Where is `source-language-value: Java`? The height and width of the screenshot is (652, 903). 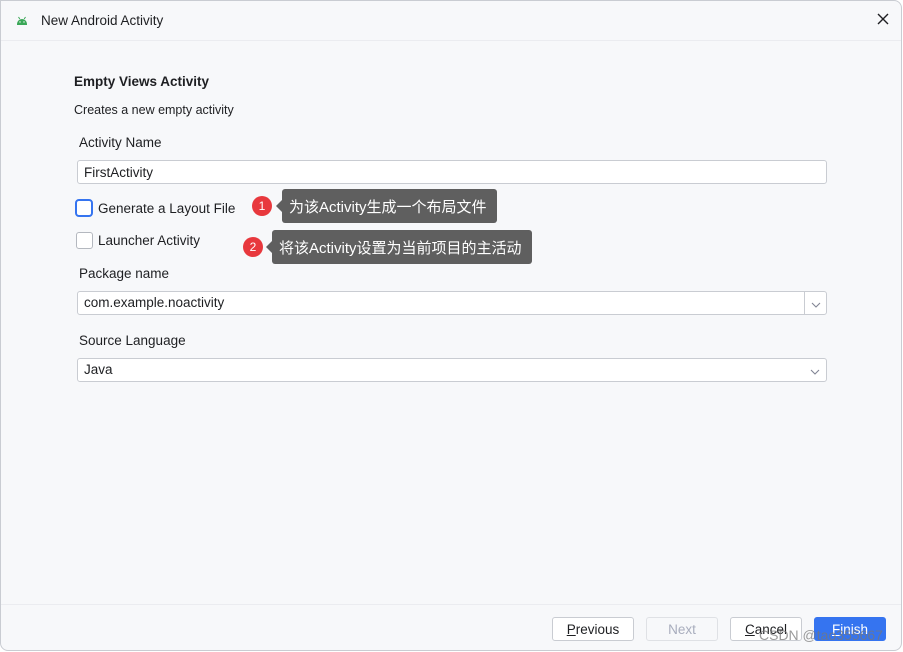
source-language-value: Java is located at coordinates (98, 369).